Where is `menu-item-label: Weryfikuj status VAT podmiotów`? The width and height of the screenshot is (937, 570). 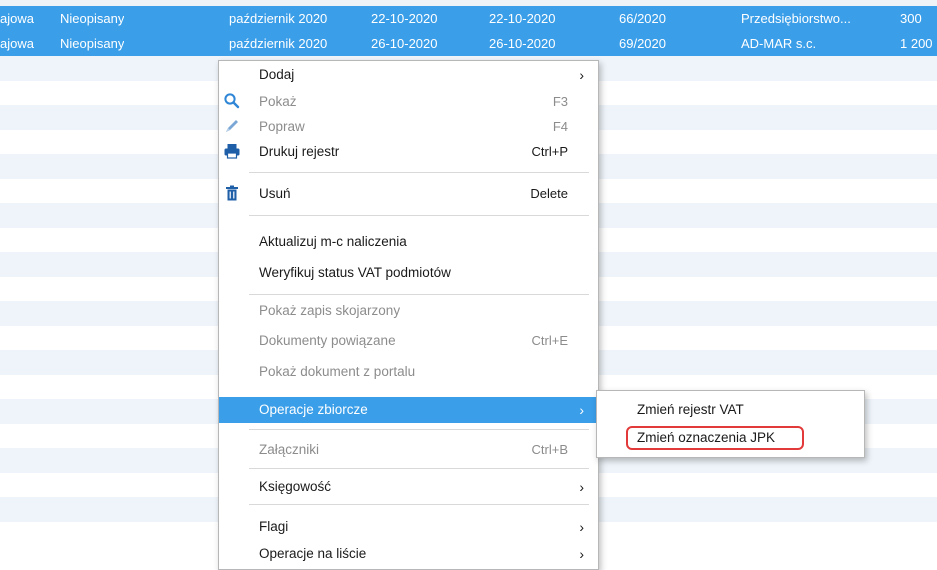
menu-item-label: Weryfikuj status VAT podmiotów is located at coordinates (355, 272).